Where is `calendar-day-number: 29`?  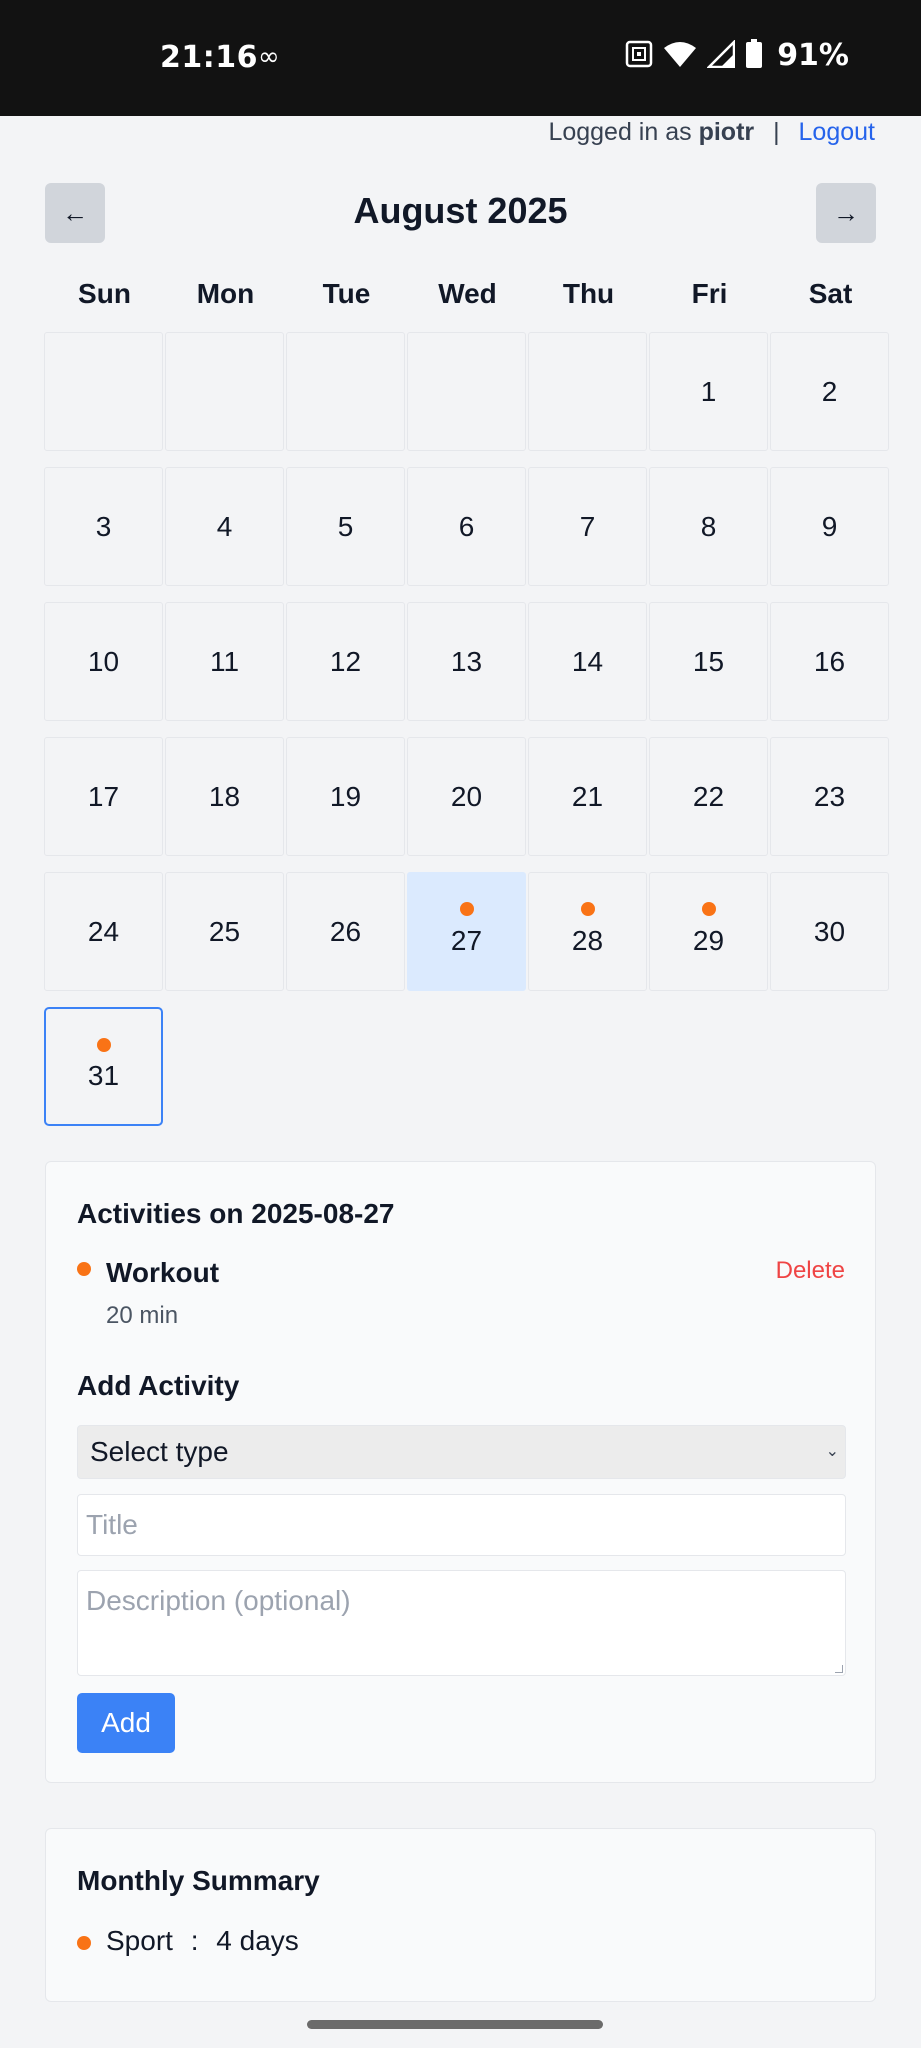
calendar-day-number: 29 is located at coordinates (708, 940).